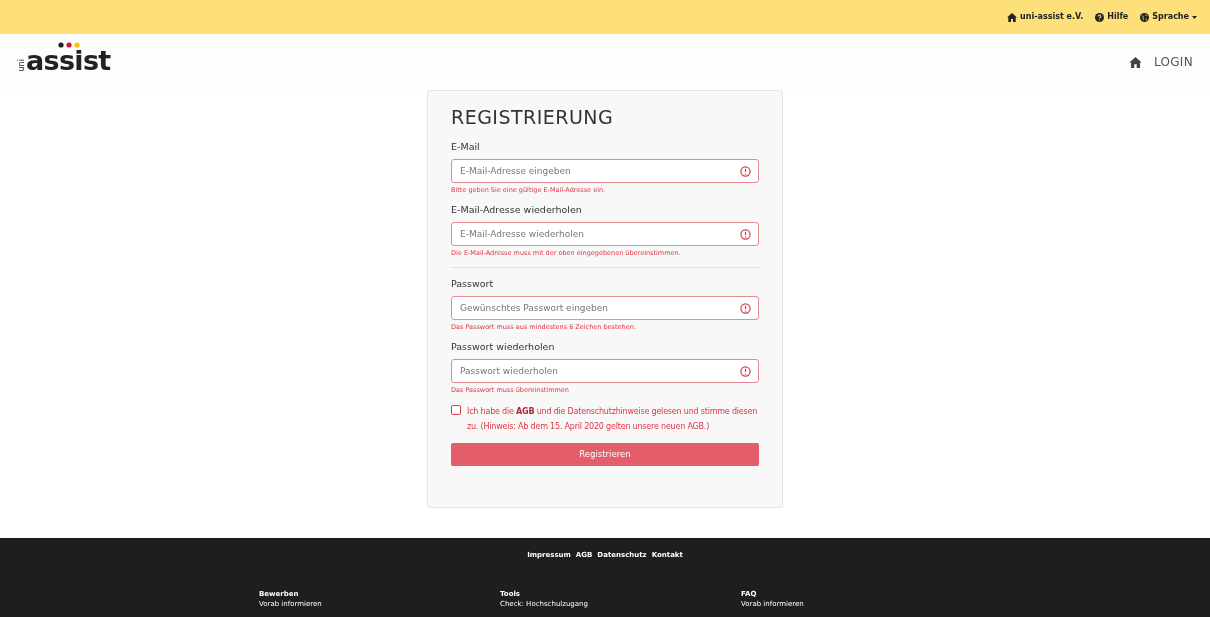  I want to click on login-link: LOGIN, so click(1160, 62).